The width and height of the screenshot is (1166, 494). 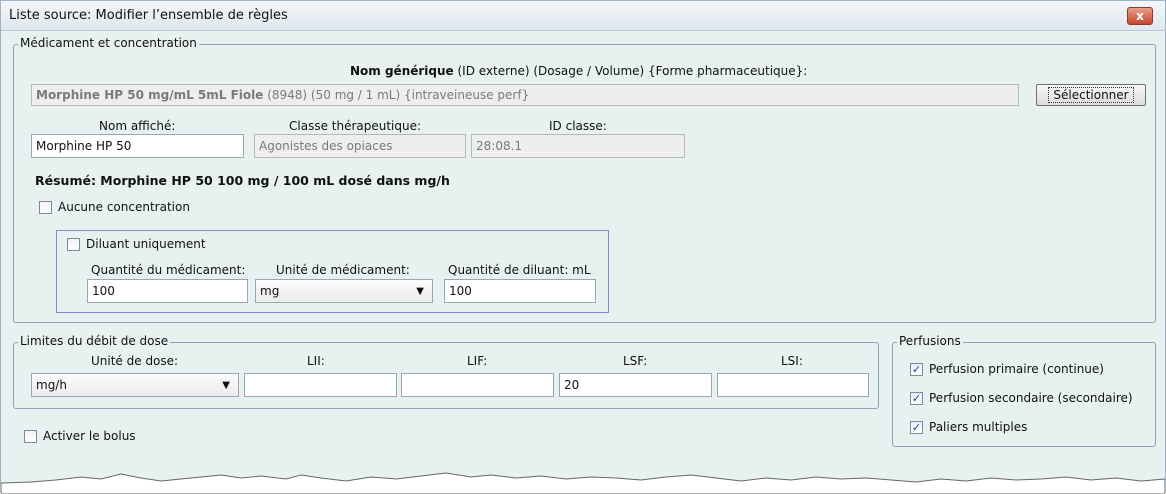 What do you see at coordinates (1031, 398) in the screenshot?
I see `secondary-perfusion-label: Perfusion secondaire (secondaire)` at bounding box center [1031, 398].